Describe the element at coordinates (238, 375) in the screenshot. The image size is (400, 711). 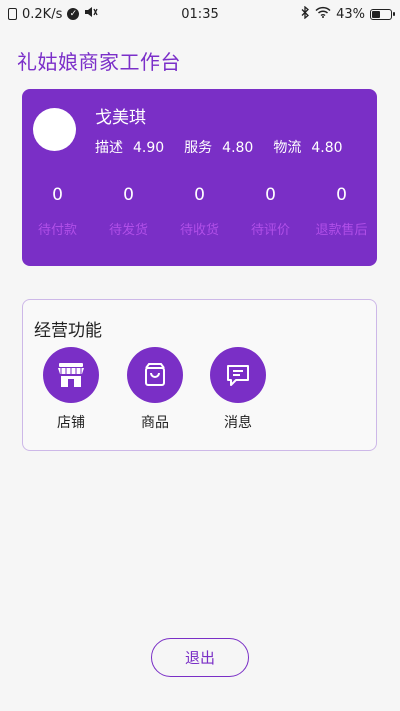
I see `message-icon` at that location.